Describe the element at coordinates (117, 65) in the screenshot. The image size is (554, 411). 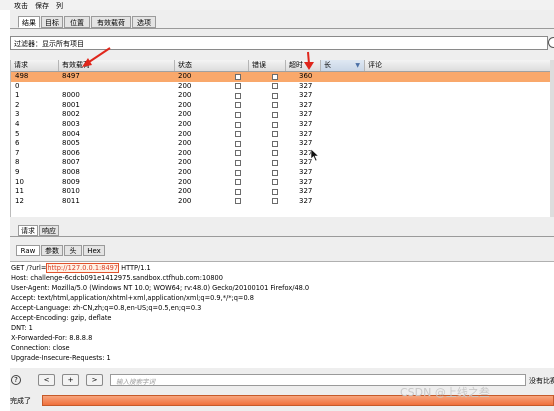
I see `col-payload: 有效载荷` at that location.